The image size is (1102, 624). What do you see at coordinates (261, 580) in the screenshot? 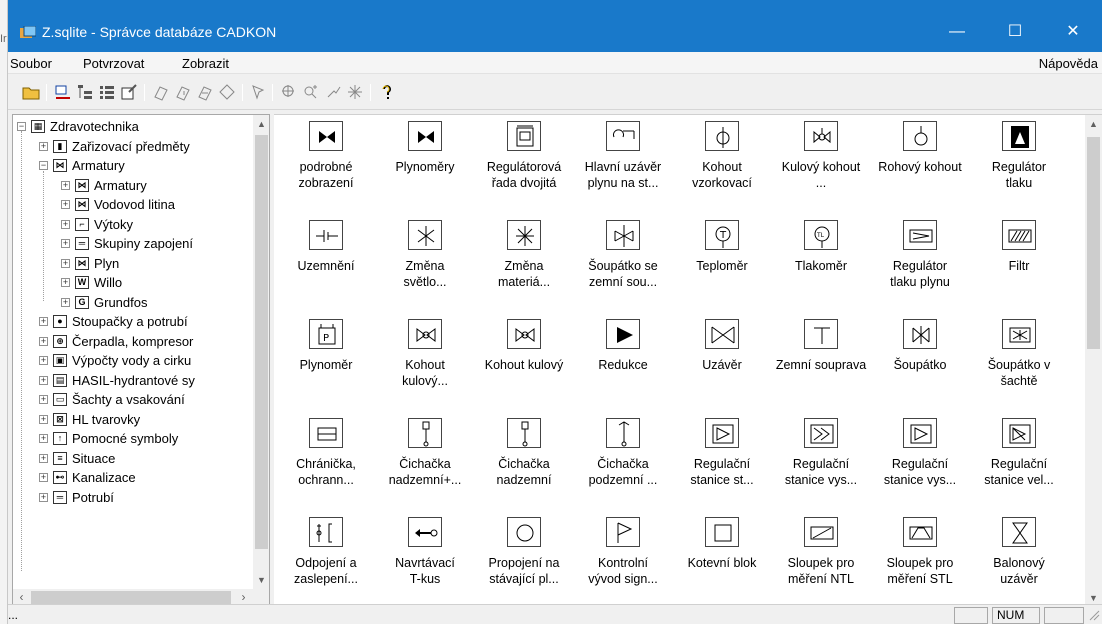
I see `scroll-down-arrow-icon: ▼` at bounding box center [261, 580].